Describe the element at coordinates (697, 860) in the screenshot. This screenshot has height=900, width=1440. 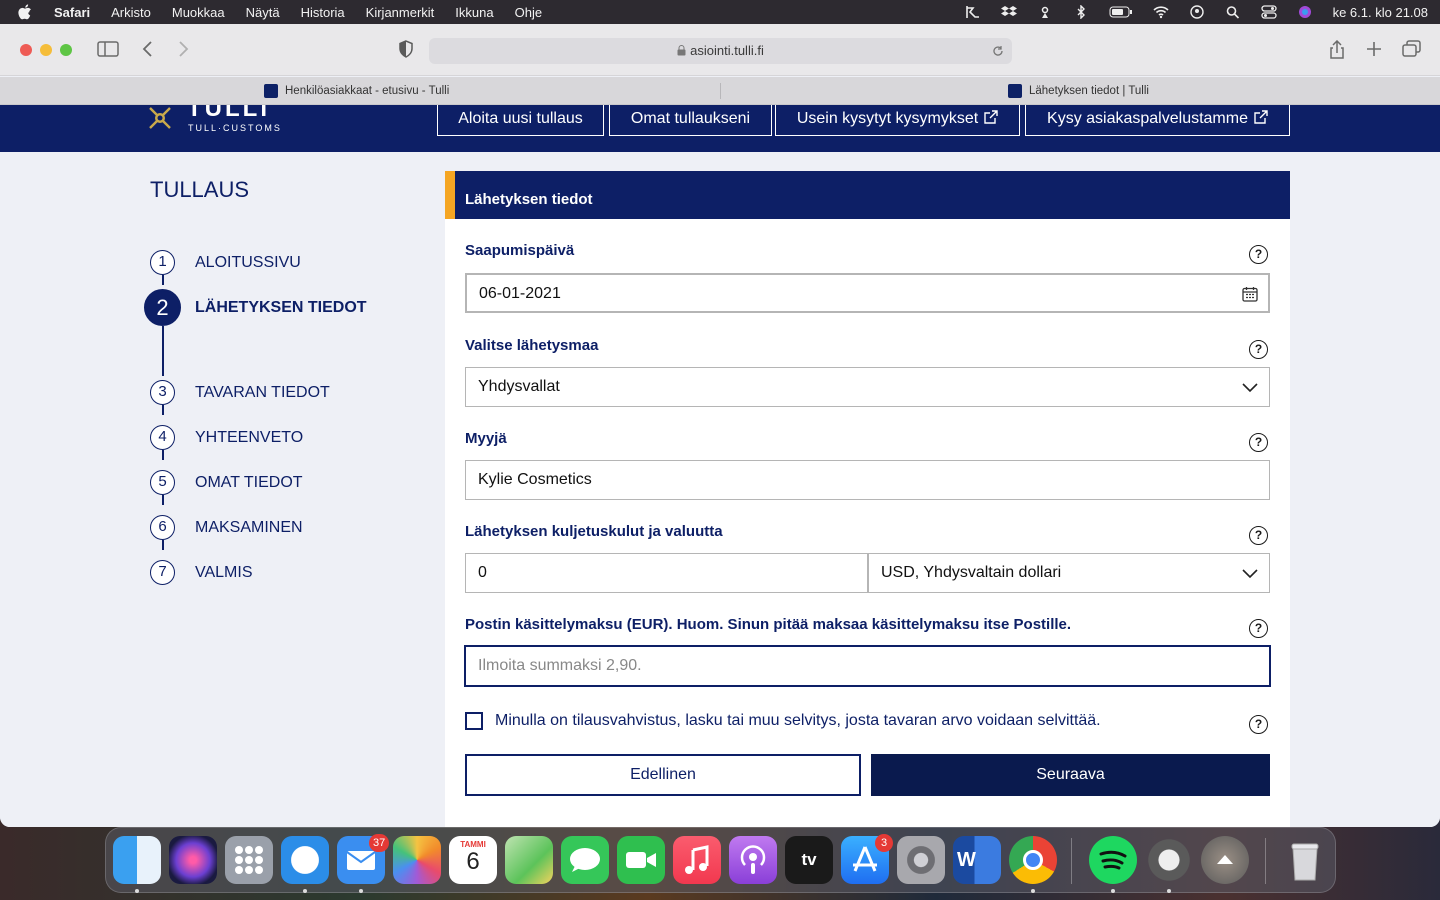
I see `music-icon` at that location.